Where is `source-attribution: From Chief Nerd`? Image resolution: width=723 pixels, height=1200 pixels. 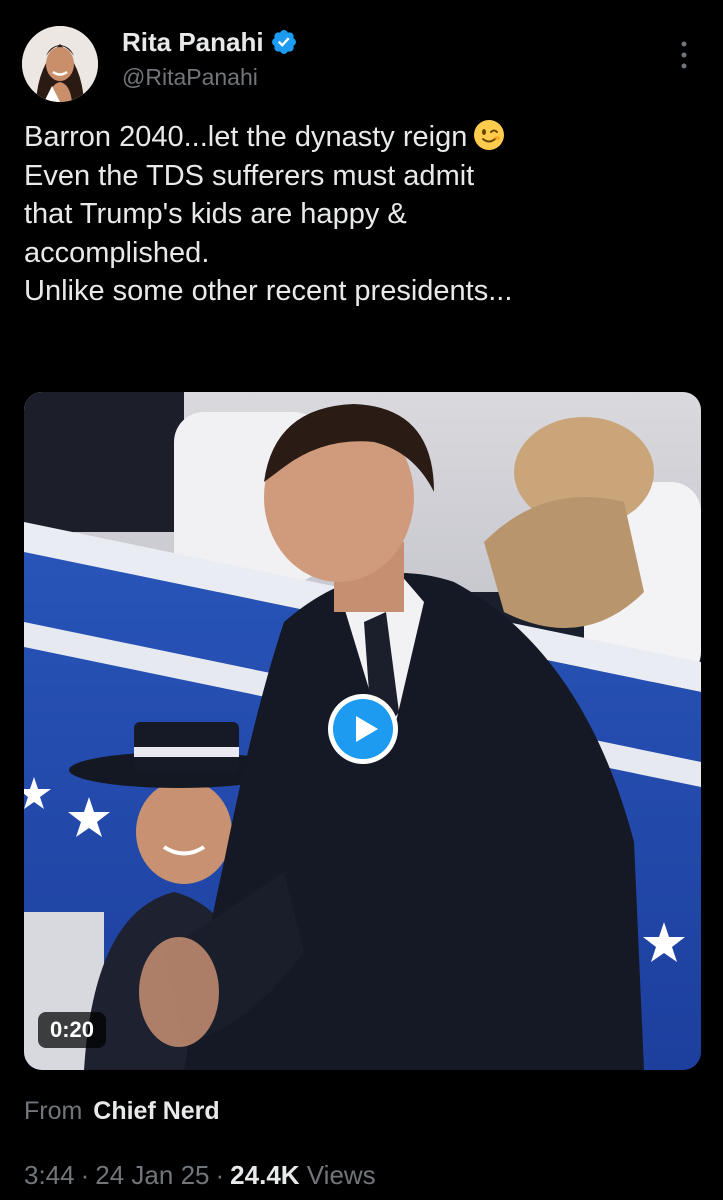
source-attribution: From Chief Nerd is located at coordinates (122, 1111).